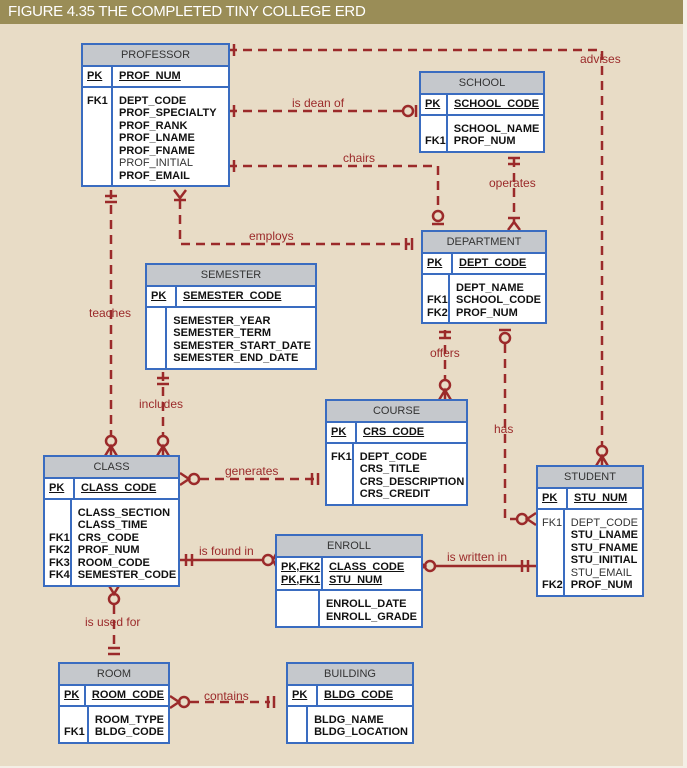  I want to click on rel-label-advises: advises, so click(600, 59).